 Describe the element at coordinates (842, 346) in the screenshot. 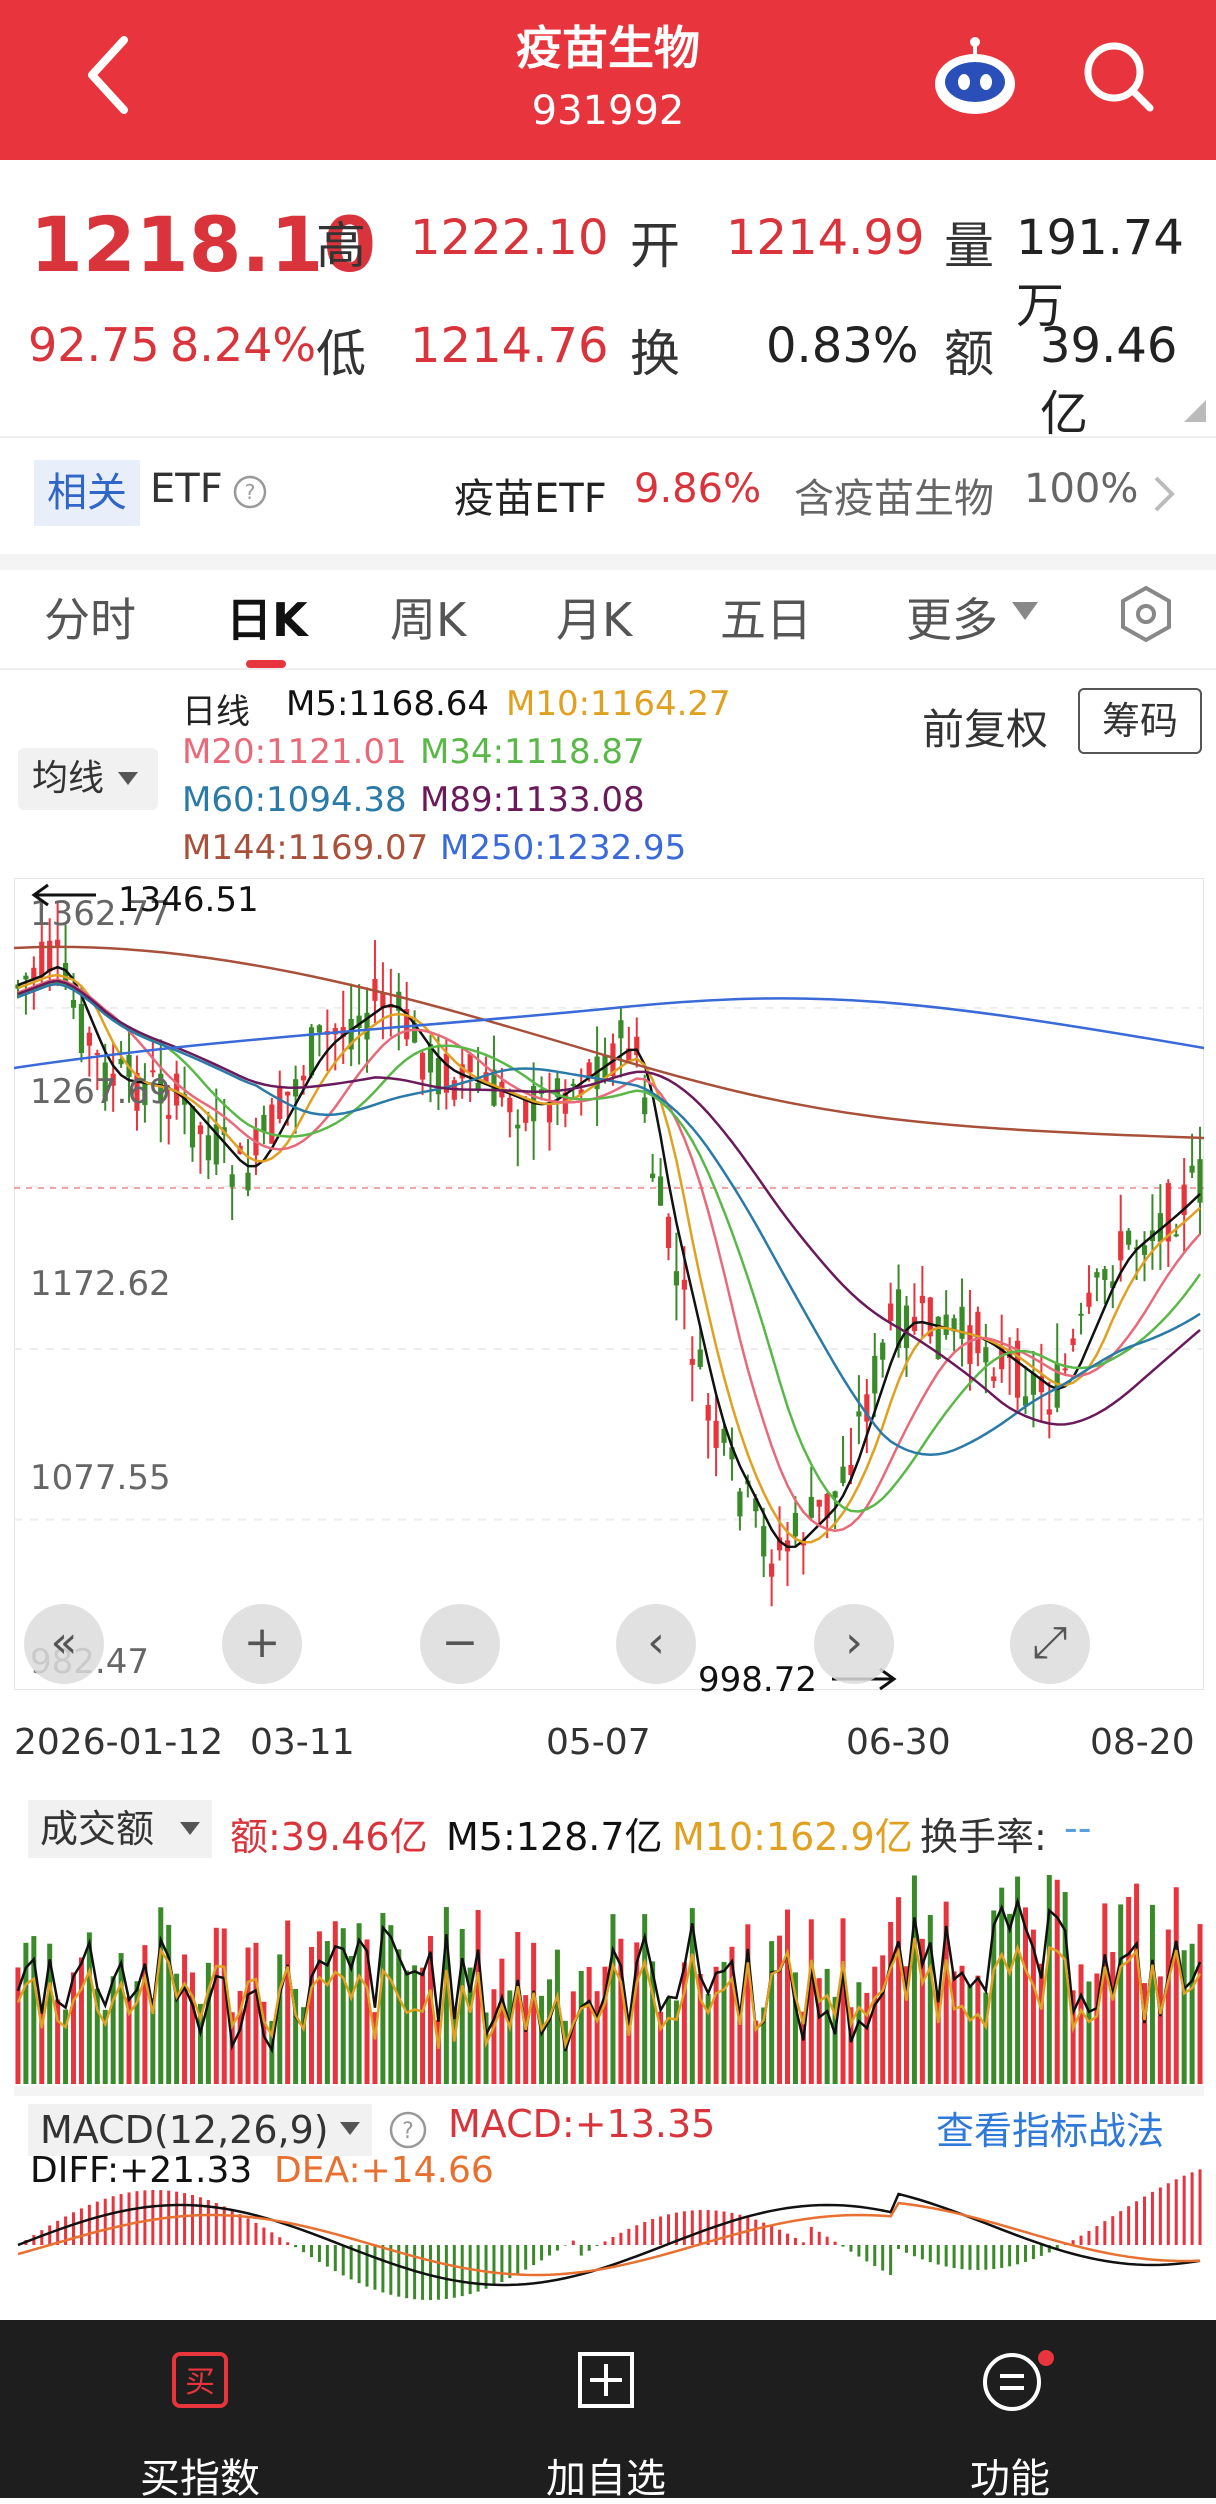

I see `turnover-value: 0.83%` at that location.